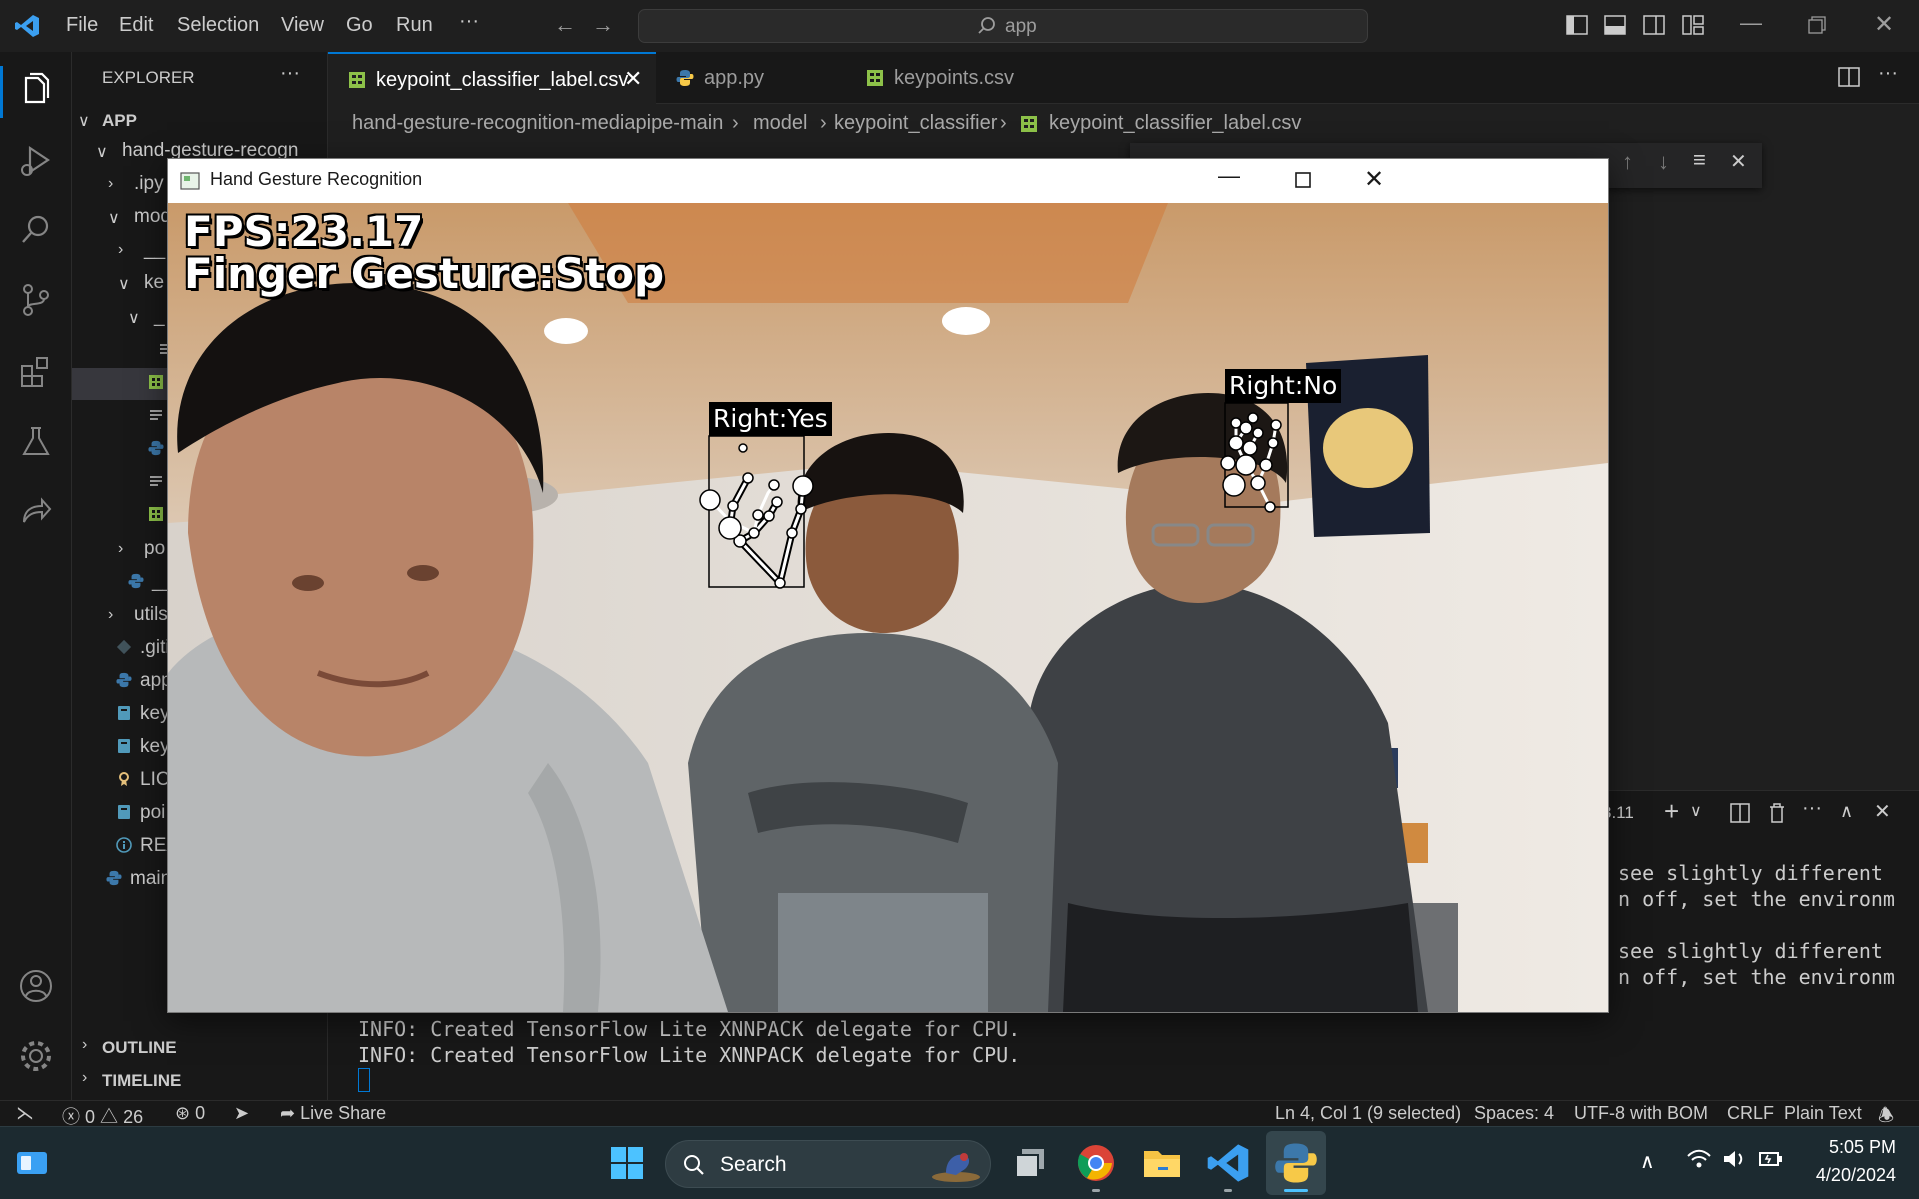 The height and width of the screenshot is (1199, 1919). Describe the element at coordinates (142, 1080) in the screenshot. I see `timeline-title: TIMELINE` at that location.